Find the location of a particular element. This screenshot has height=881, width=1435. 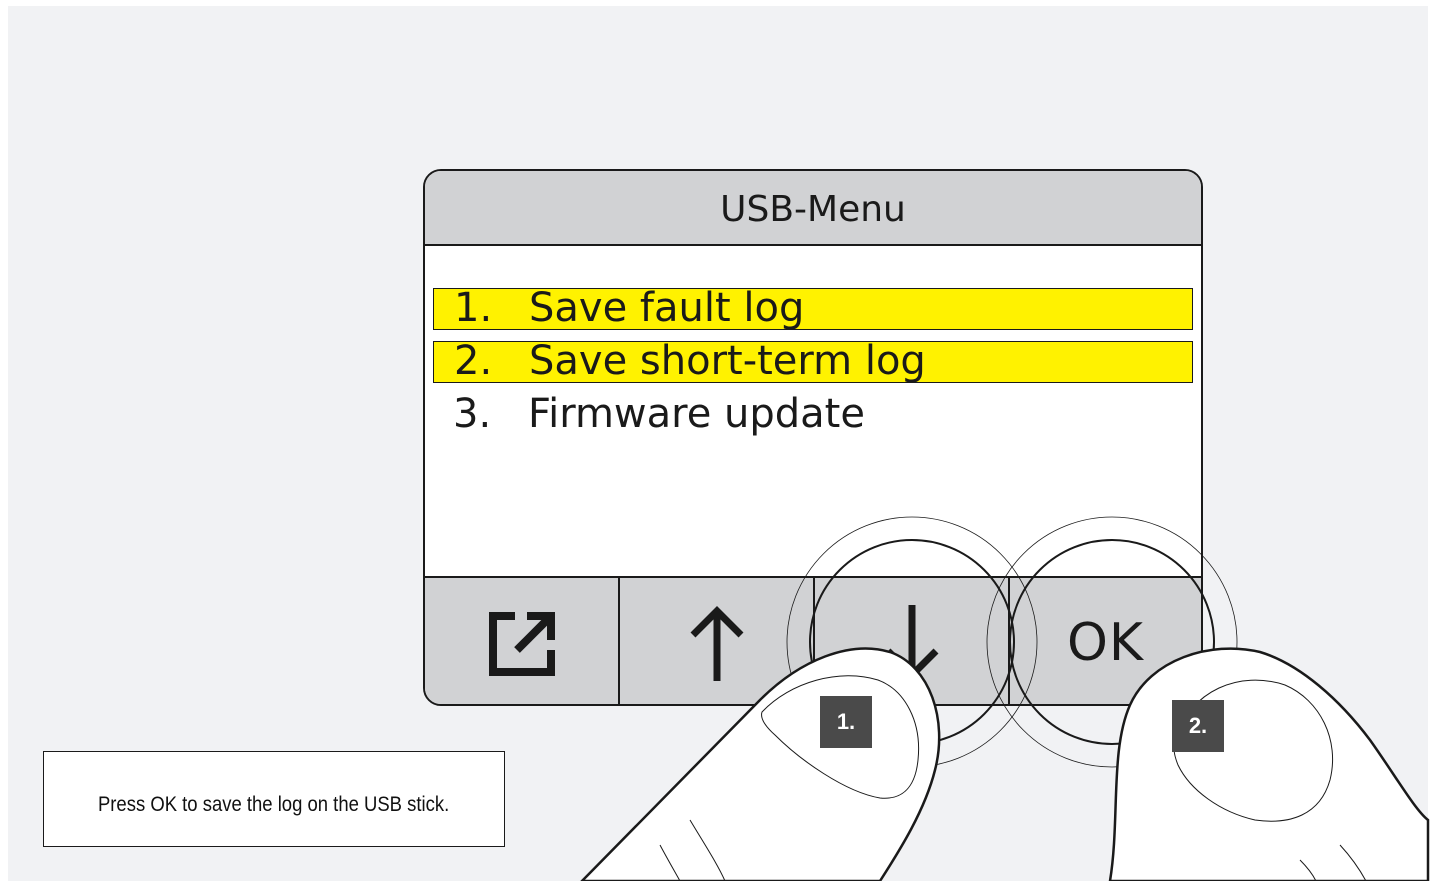

step-2-badge: 2. is located at coordinates (1198, 726).